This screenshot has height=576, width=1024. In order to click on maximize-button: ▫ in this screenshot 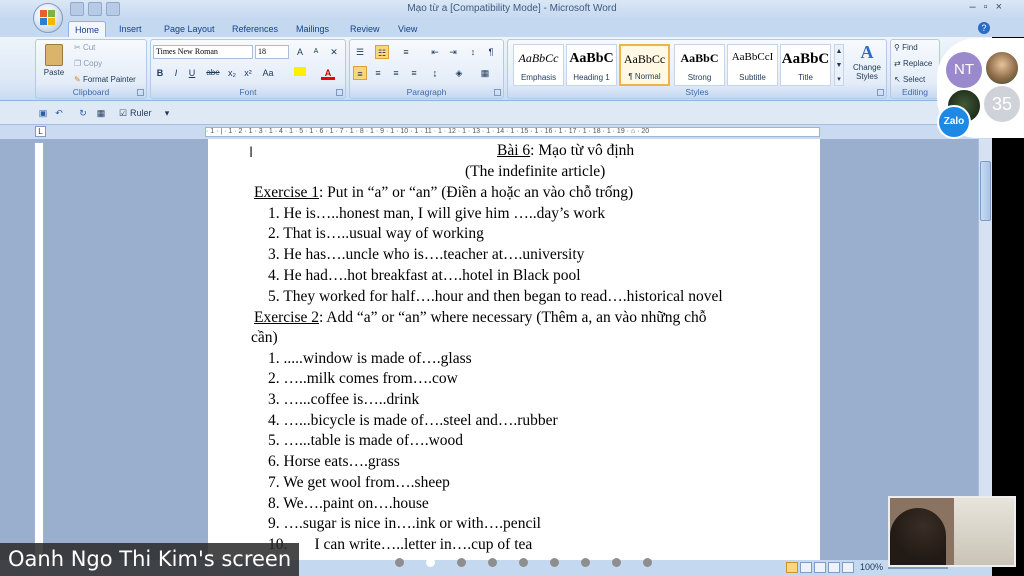, I will do `click(986, 7)`.